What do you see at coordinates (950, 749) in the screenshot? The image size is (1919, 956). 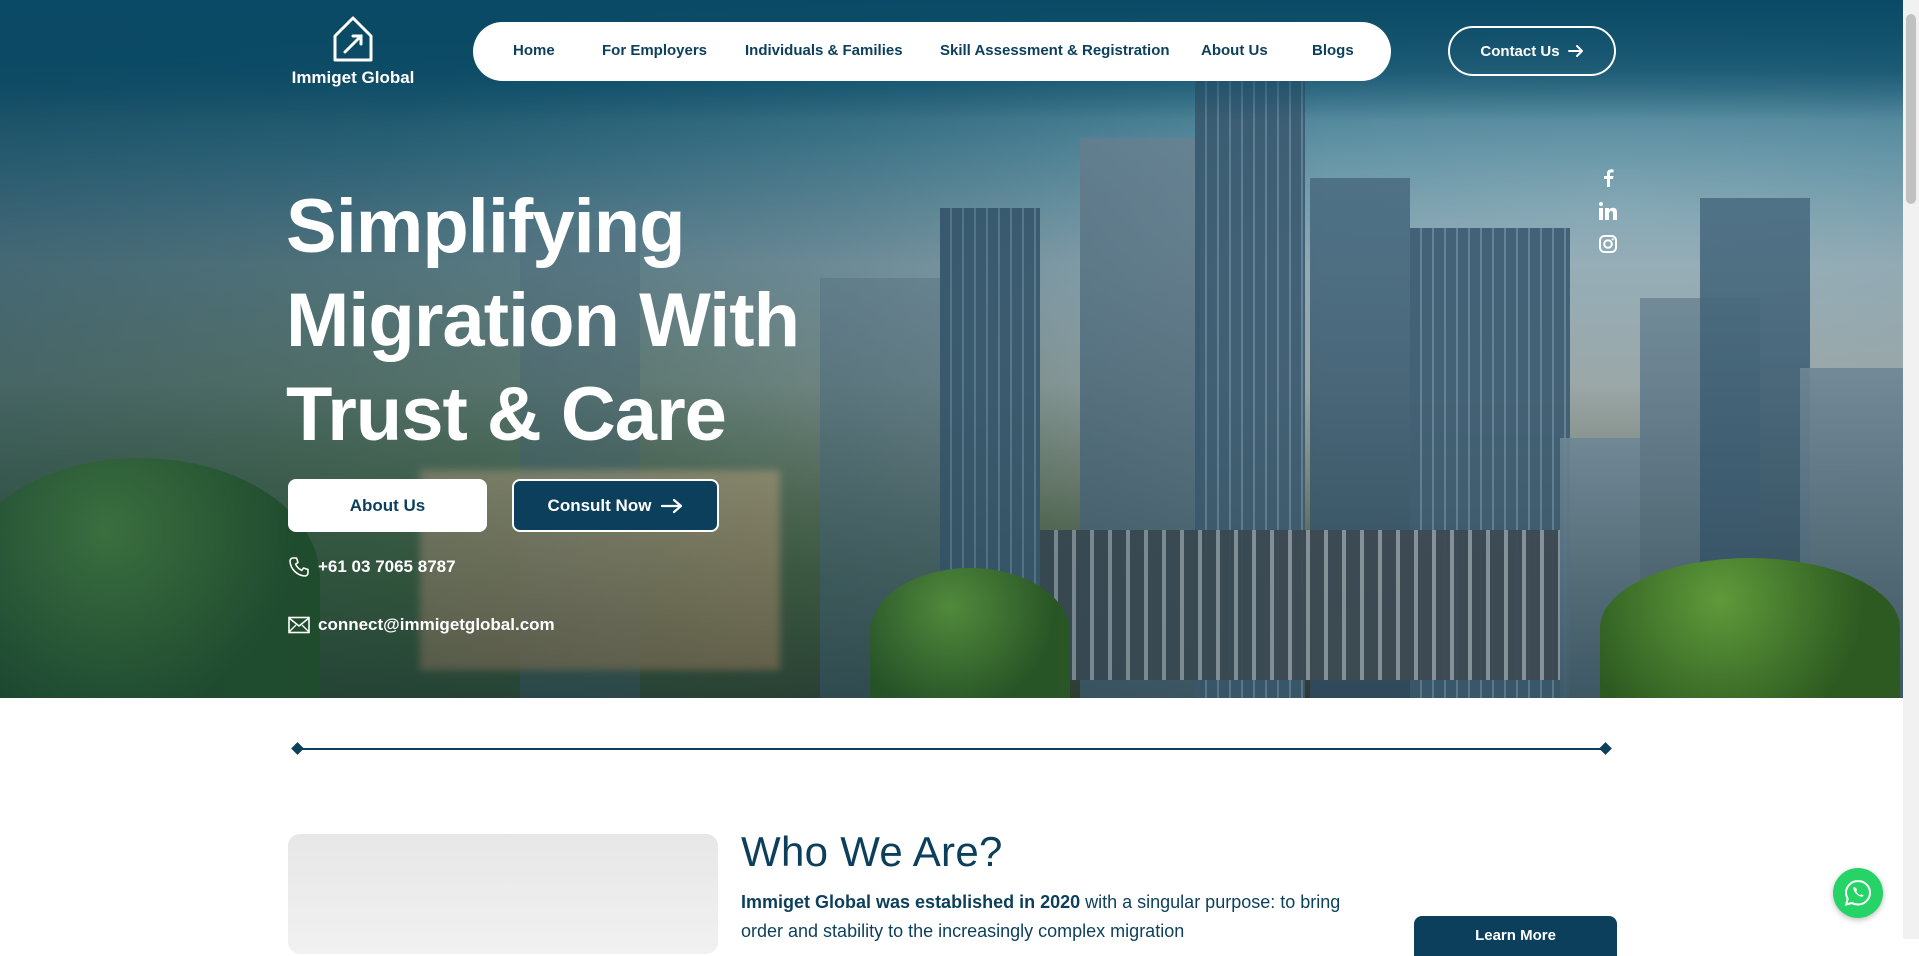 I see `section-divider` at bounding box center [950, 749].